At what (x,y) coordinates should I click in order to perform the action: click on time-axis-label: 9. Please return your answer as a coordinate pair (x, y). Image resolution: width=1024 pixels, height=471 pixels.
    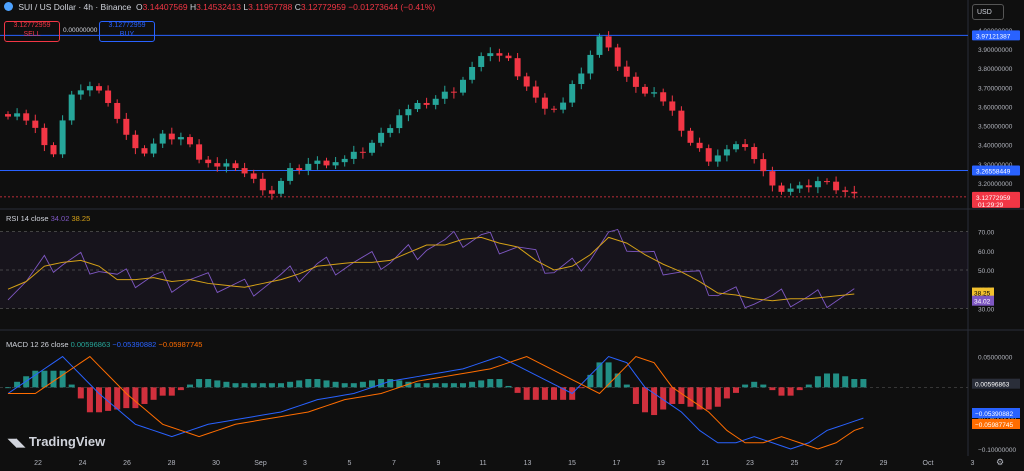
    Looking at the image, I should click on (439, 463).